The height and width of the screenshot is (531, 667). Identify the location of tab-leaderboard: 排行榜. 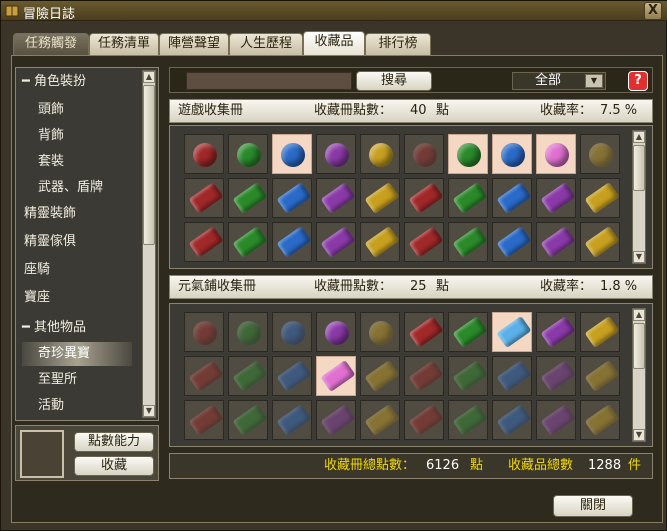
(398, 44).